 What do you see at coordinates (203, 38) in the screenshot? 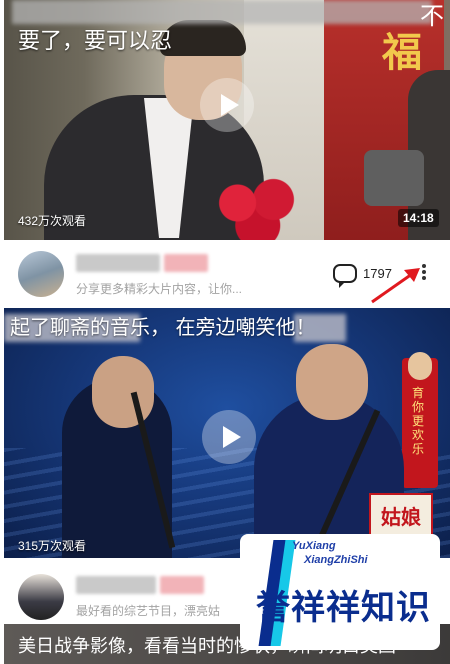
I see `scene-groom-hair` at bounding box center [203, 38].